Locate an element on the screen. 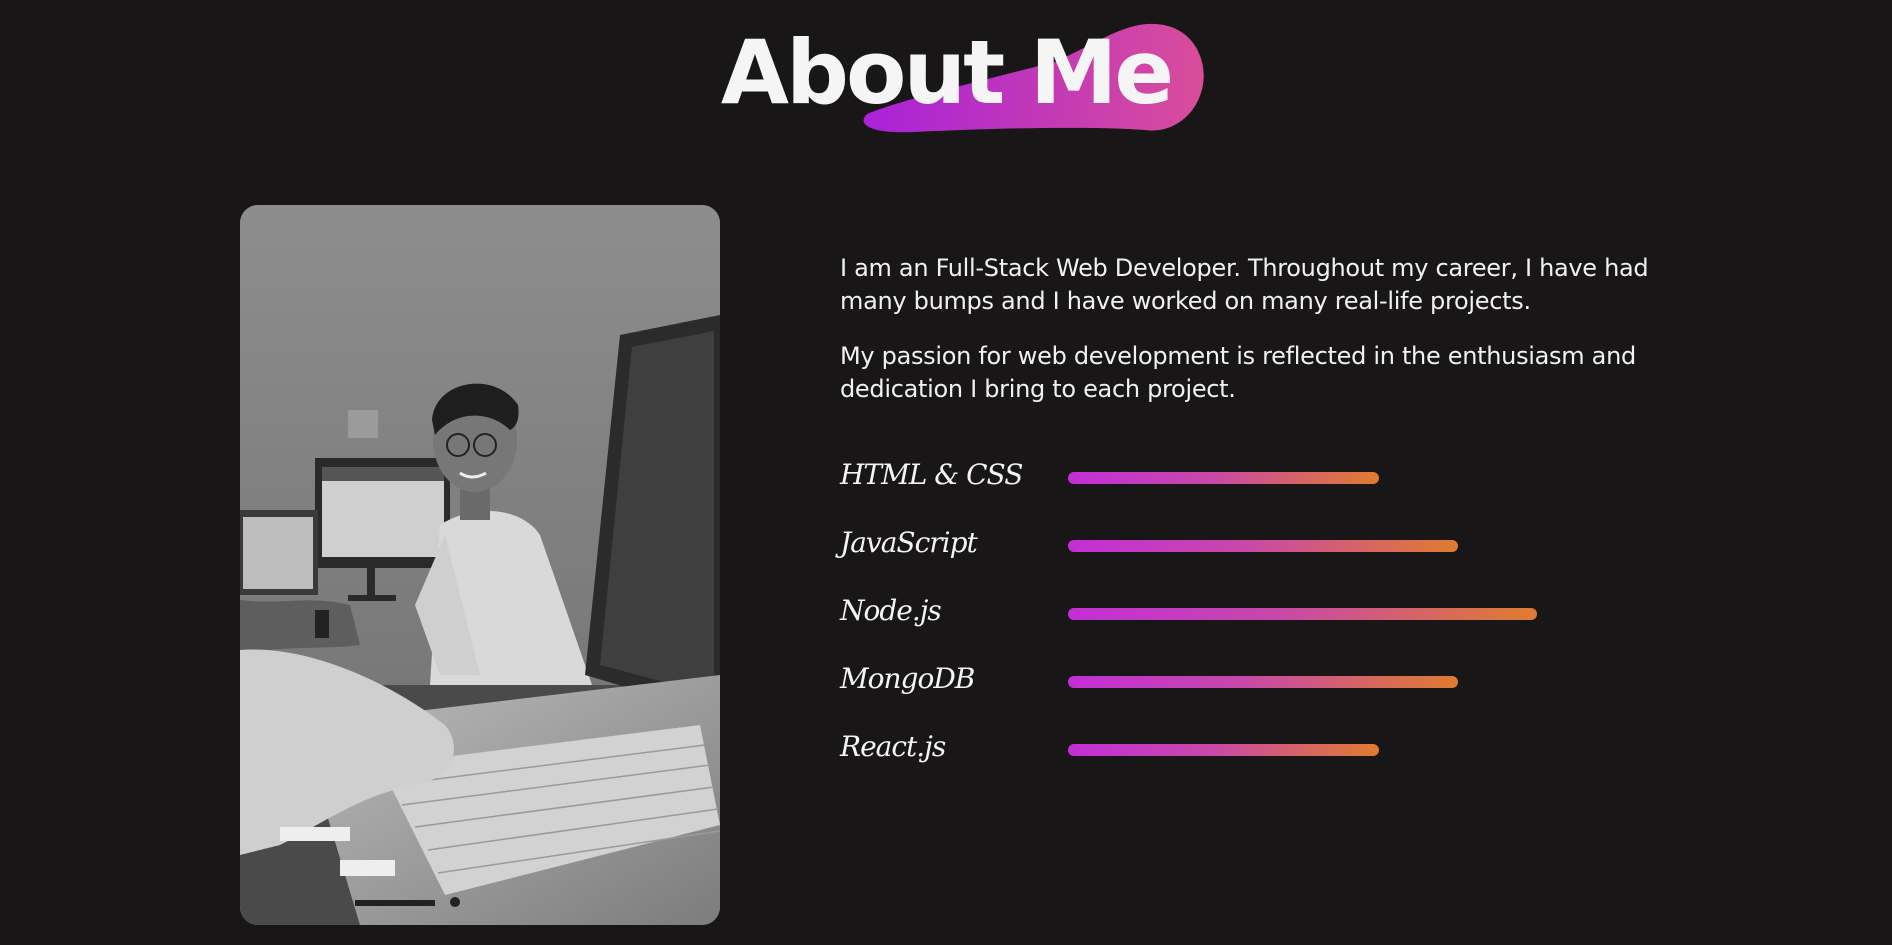 Image resolution: width=1892 pixels, height=945 pixels. skill-row: HTML & CSS is located at coordinates (1240, 484).